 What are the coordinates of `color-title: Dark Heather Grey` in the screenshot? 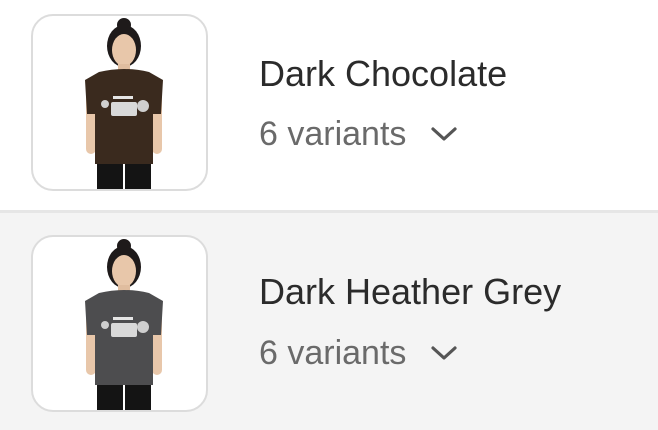 It's located at (410, 291).